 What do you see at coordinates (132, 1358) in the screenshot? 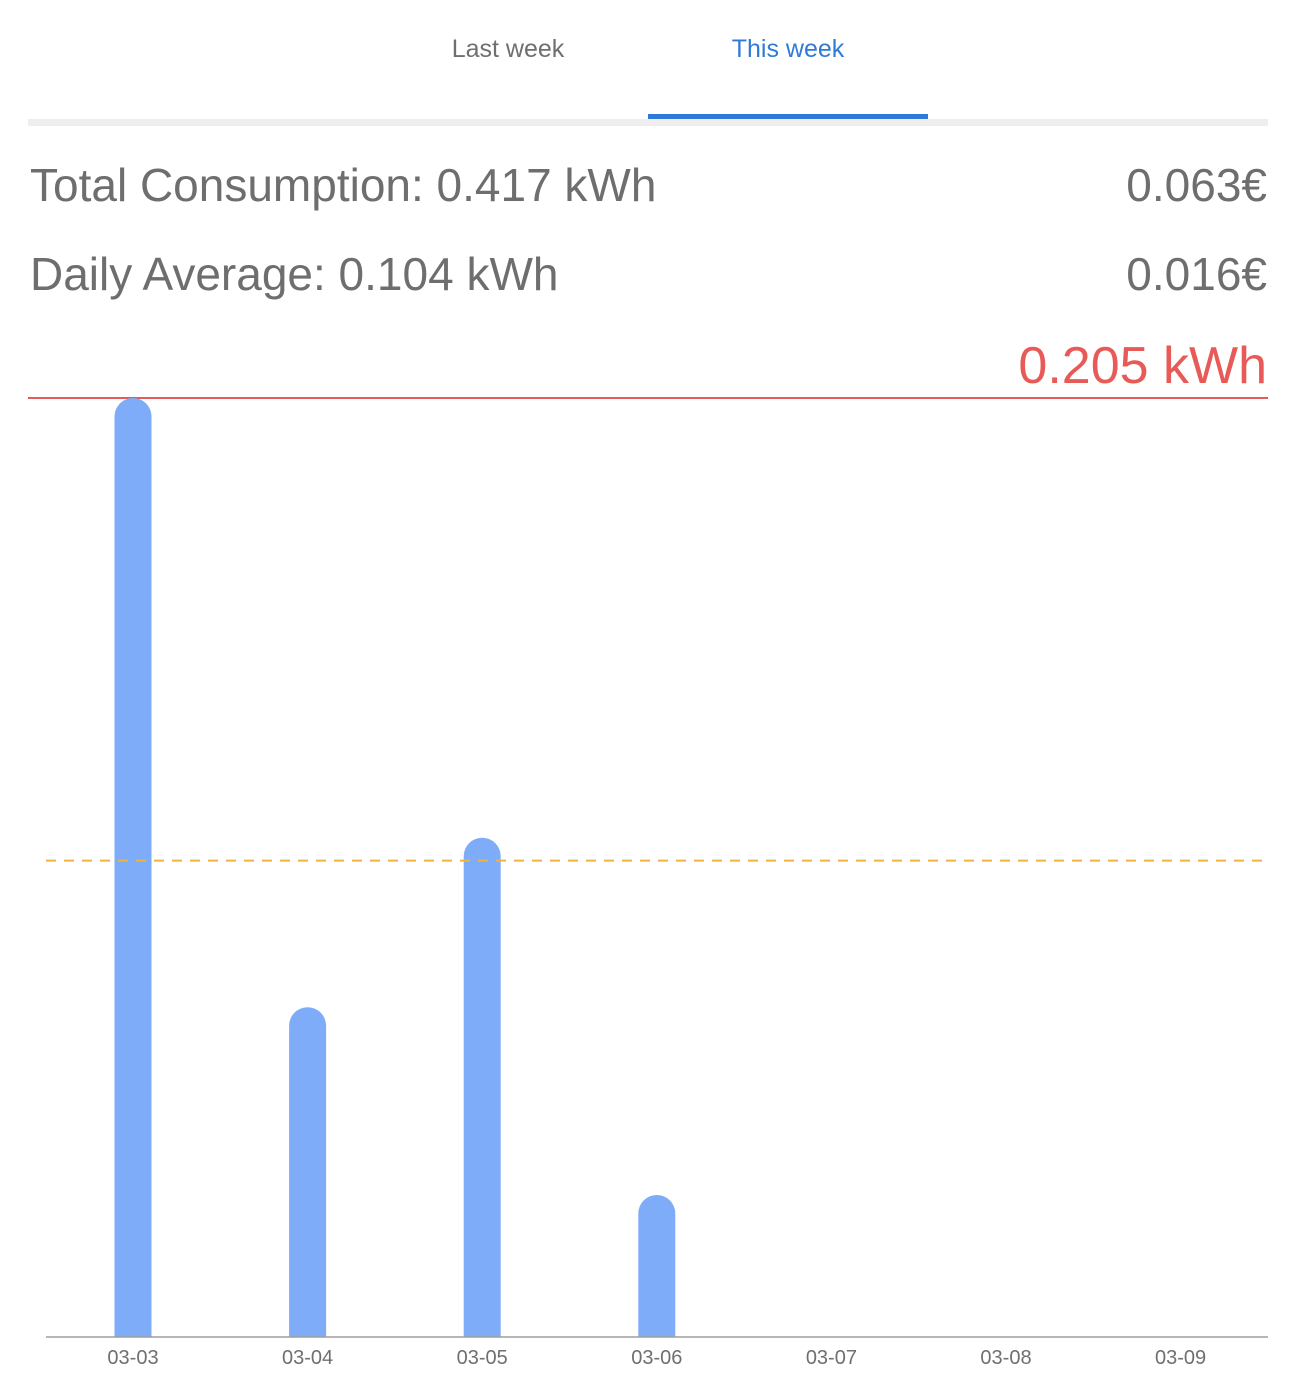
I see `x-tick-label: 03-03` at bounding box center [132, 1358].